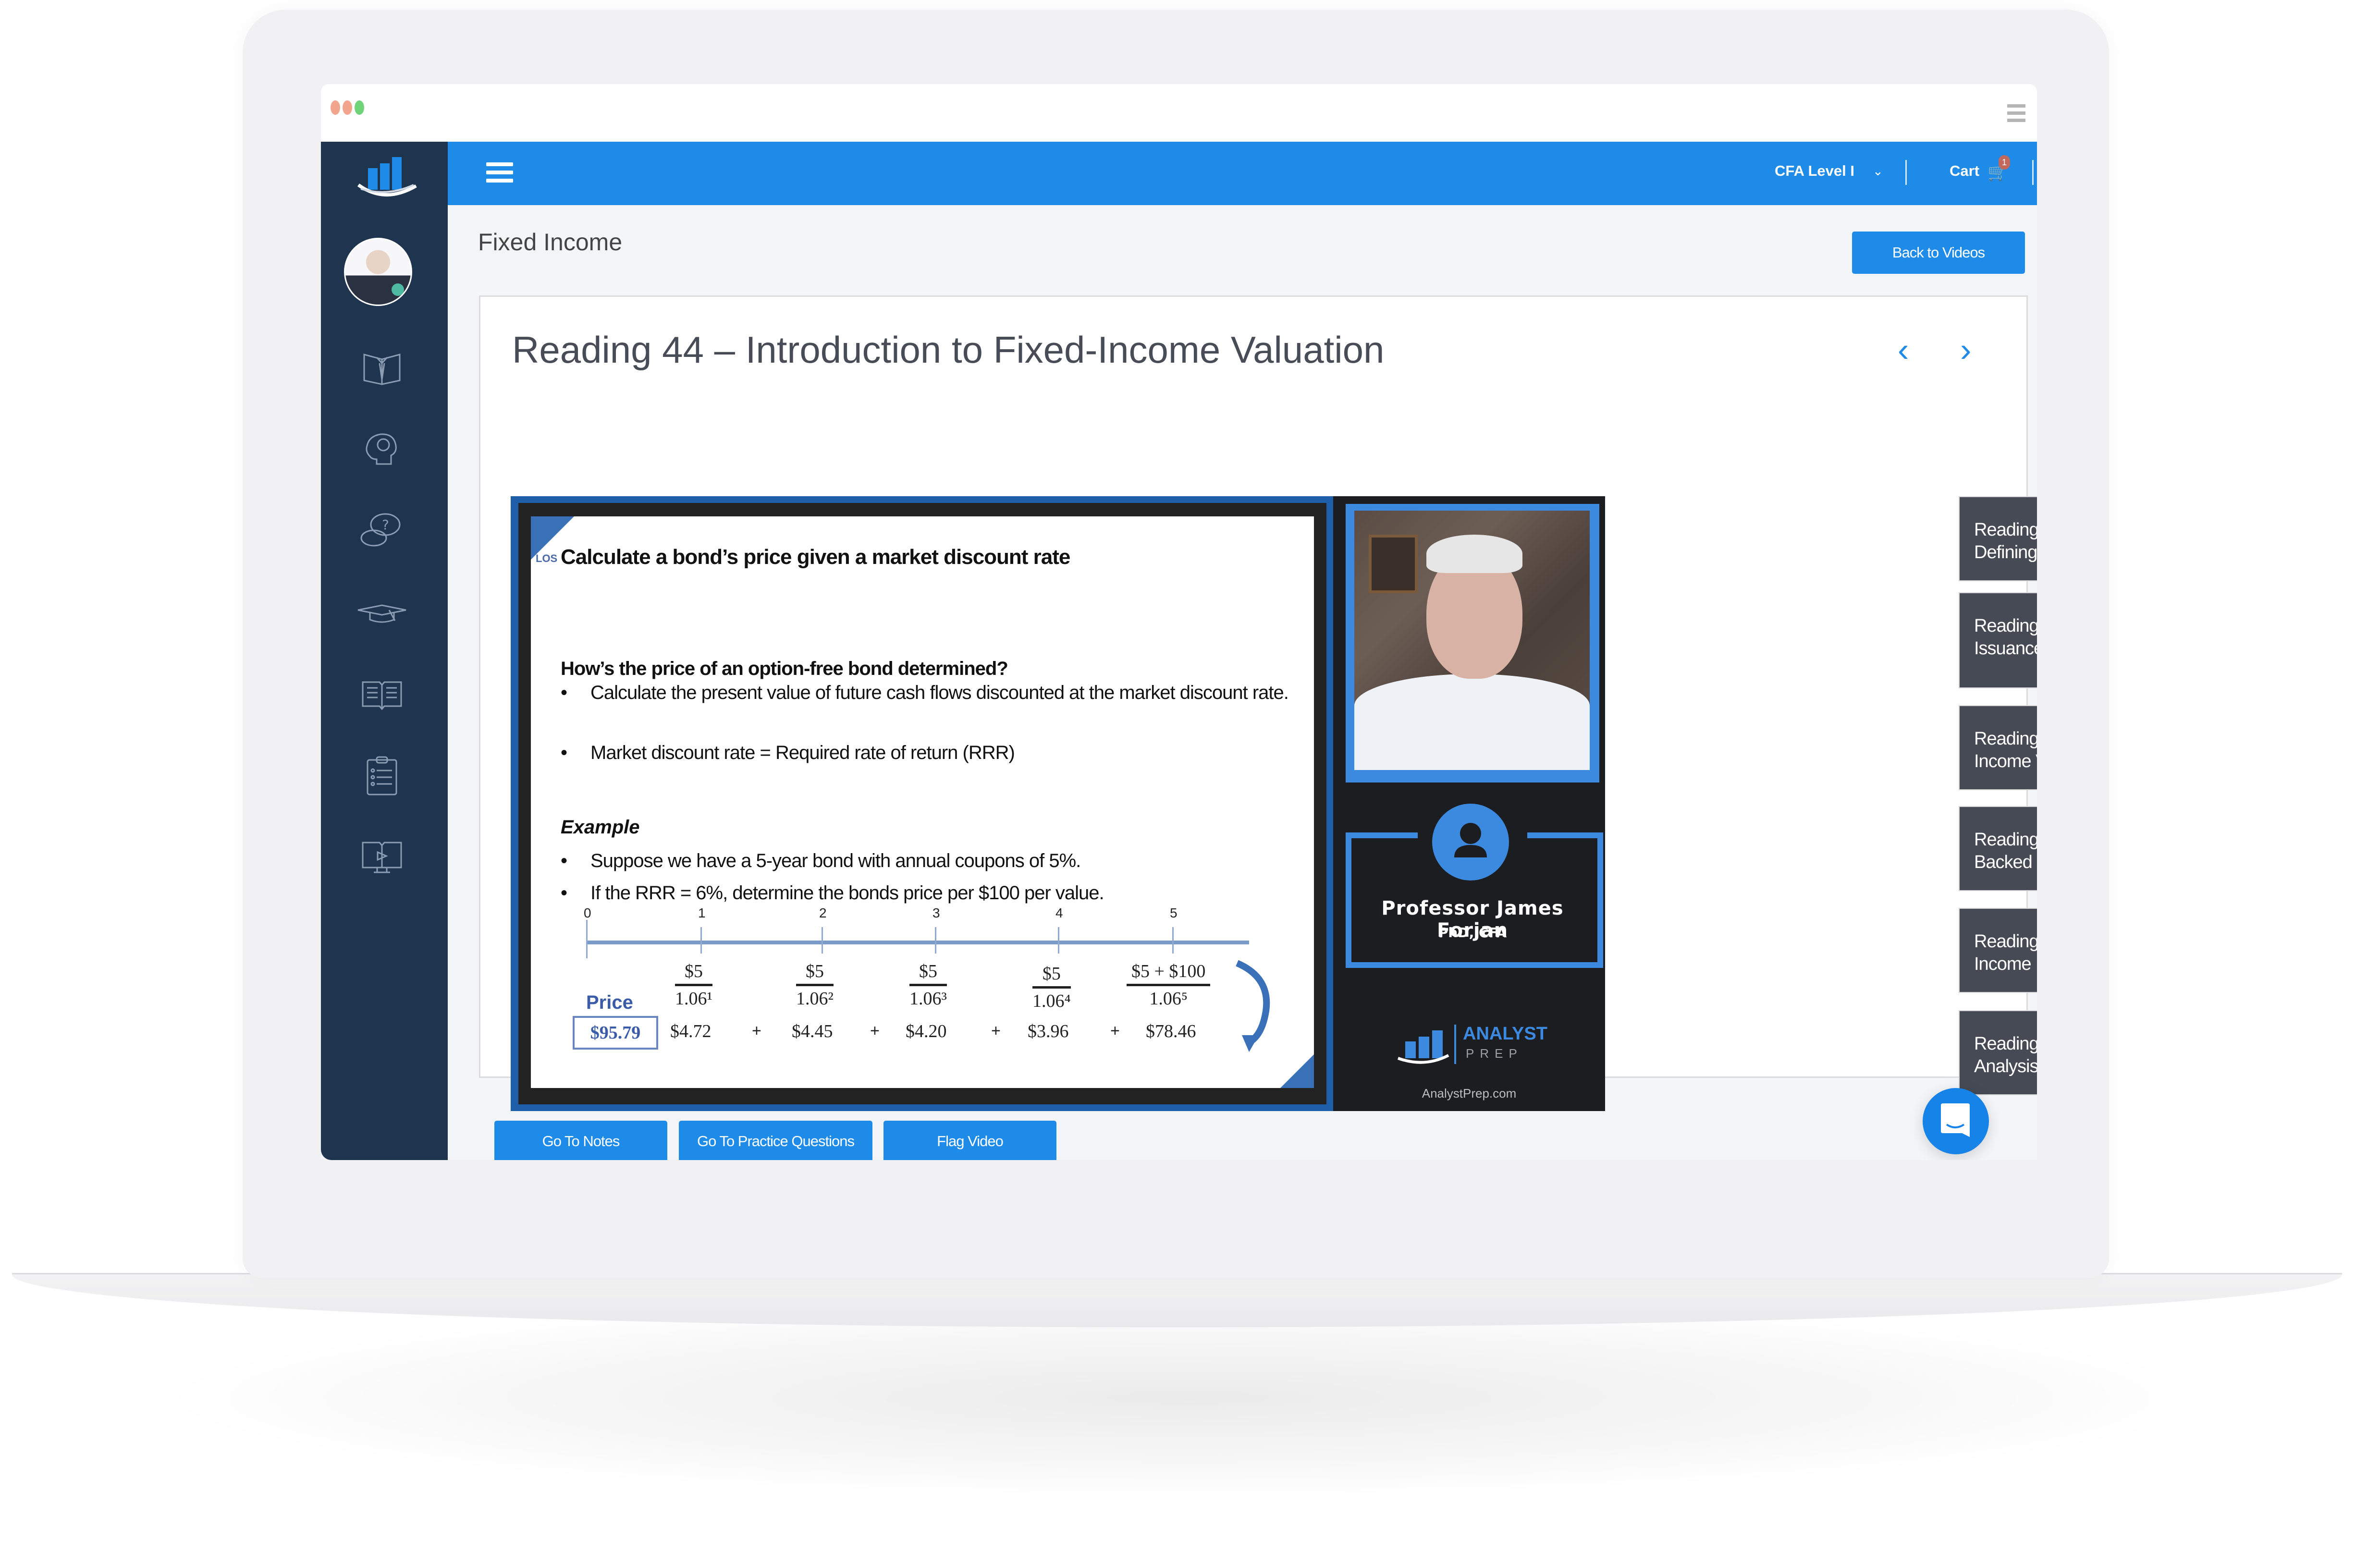 This screenshot has height=1553, width=2380. Describe the element at coordinates (2005, 162) in the screenshot. I see `cart-count-badge: 1` at that location.